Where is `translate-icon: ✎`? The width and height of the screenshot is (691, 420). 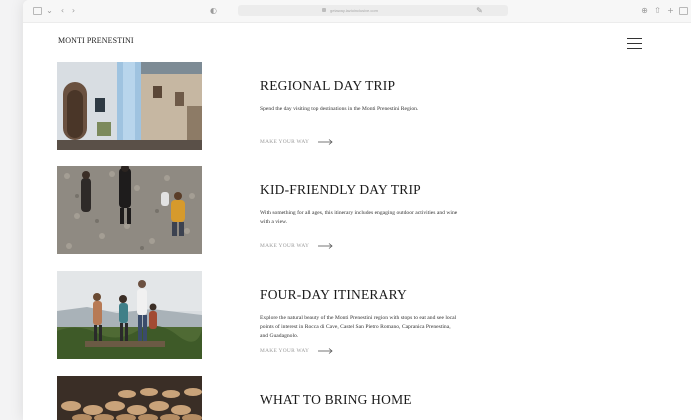 translate-icon: ✎ is located at coordinates (479, 10).